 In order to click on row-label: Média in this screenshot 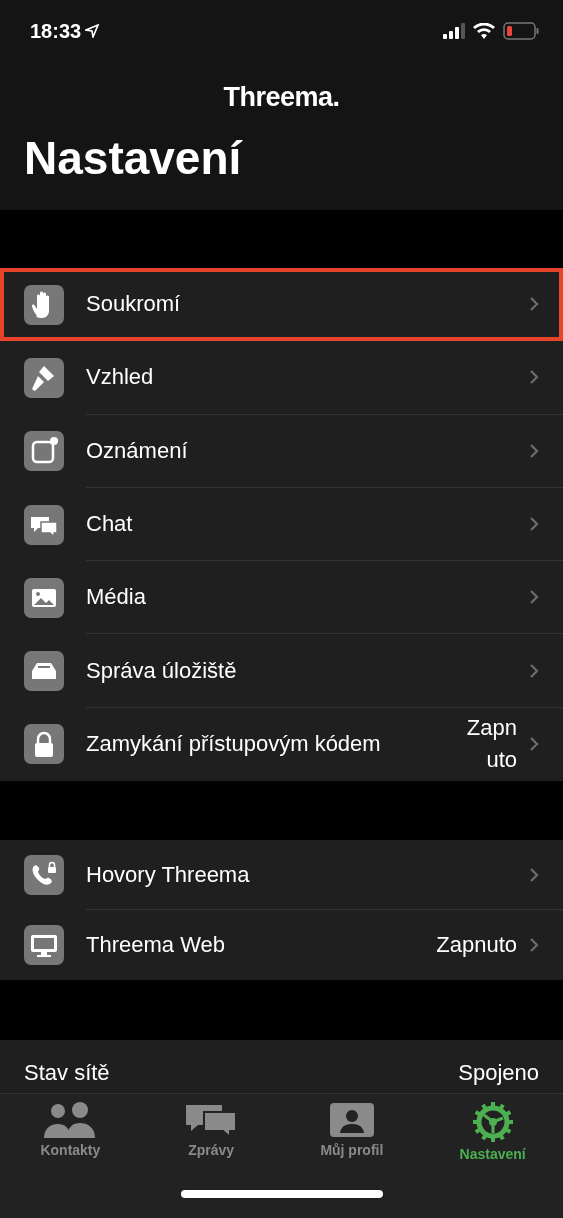, I will do `click(116, 597)`.